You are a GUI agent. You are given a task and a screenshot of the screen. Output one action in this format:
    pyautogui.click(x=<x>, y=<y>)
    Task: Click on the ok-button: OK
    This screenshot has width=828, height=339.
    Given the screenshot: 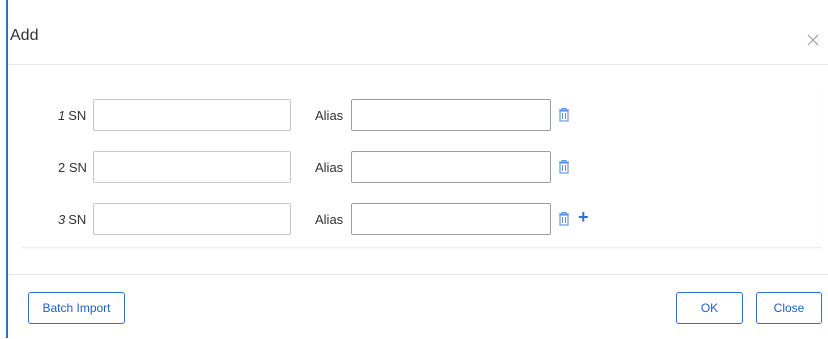 What is the action you would take?
    pyautogui.click(x=709, y=308)
    